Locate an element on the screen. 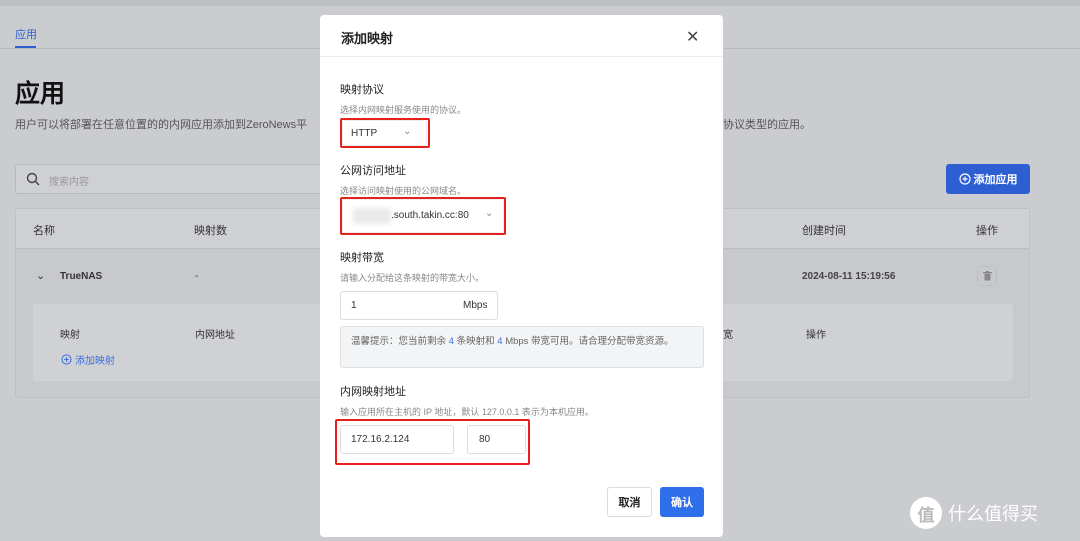 The height and width of the screenshot is (541, 1080). col-actions: 操作 is located at coordinates (987, 231).